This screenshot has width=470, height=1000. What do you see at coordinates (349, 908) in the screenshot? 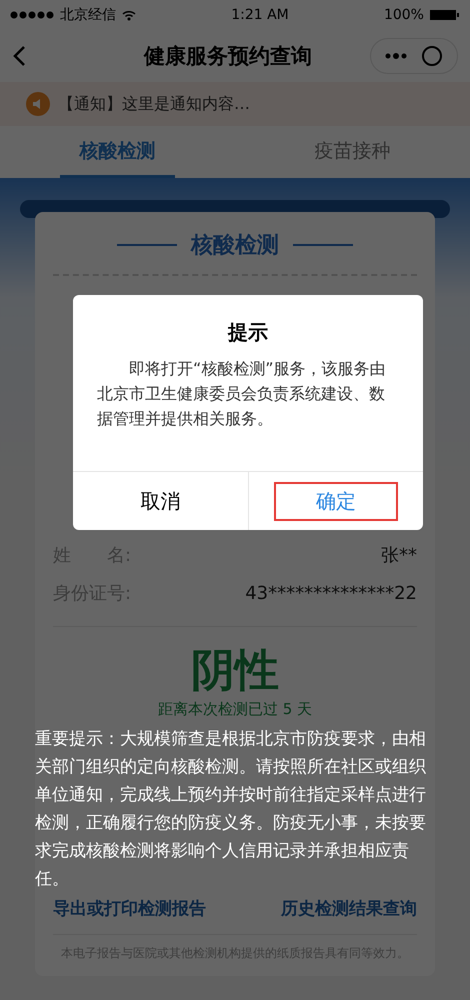
I see `report-link: 历史检测结果查询` at bounding box center [349, 908].